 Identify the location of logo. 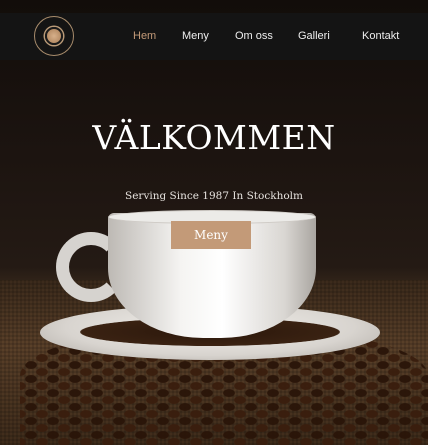
(54, 36).